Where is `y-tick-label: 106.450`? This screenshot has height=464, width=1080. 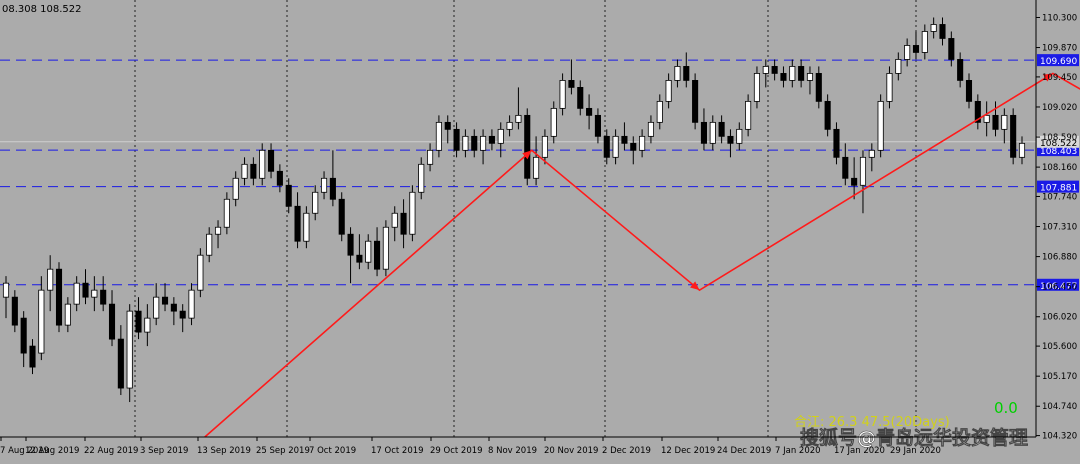 y-tick-label: 106.450 is located at coordinates (1059, 288).